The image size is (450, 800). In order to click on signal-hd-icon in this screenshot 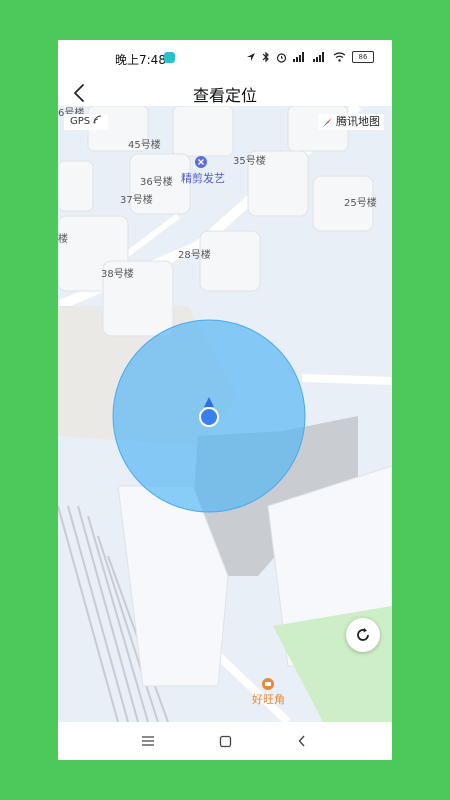, I will do `click(318, 57)`.